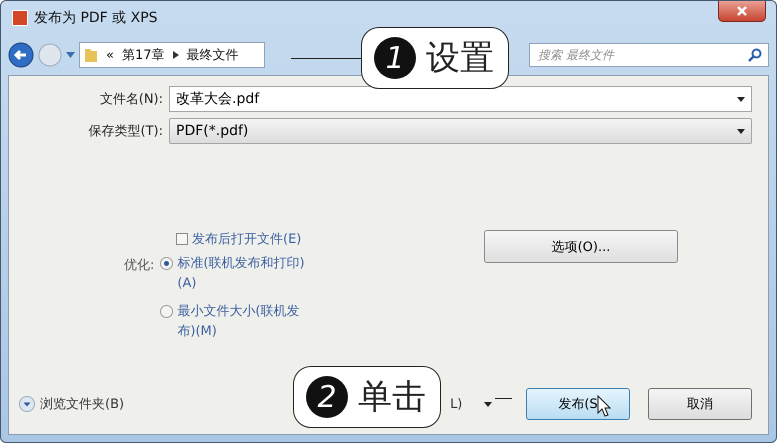 The height and width of the screenshot is (443, 777). I want to click on field-label: 文件名(N):, so click(131, 99).